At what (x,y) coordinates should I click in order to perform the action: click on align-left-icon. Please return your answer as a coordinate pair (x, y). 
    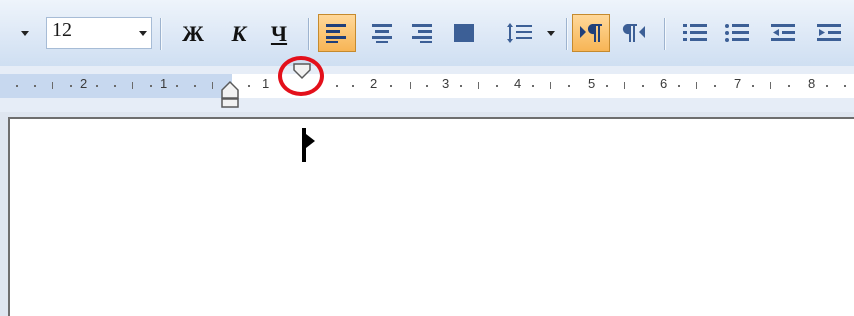
    Looking at the image, I should click on (336, 33).